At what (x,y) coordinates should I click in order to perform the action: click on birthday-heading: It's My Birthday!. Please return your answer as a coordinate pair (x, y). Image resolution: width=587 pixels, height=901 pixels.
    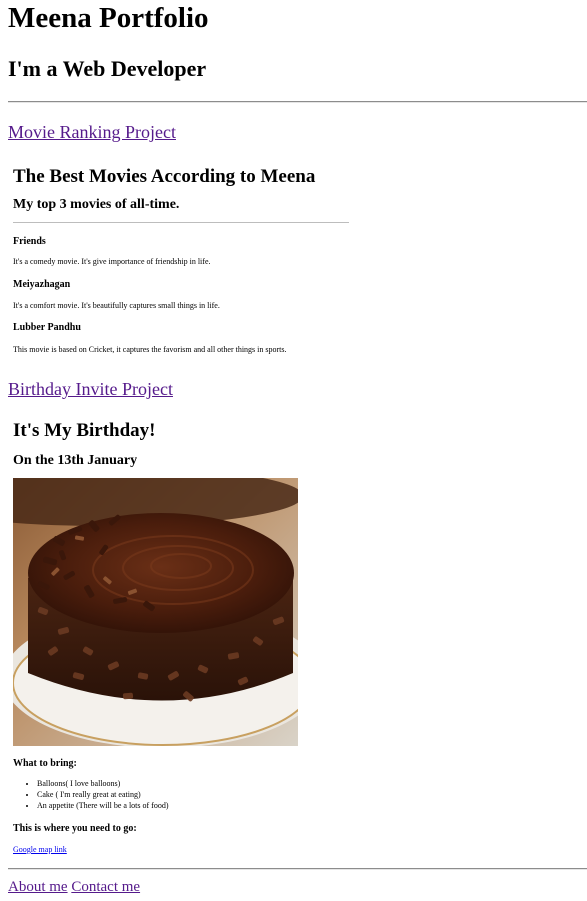
    Looking at the image, I should click on (84, 430).